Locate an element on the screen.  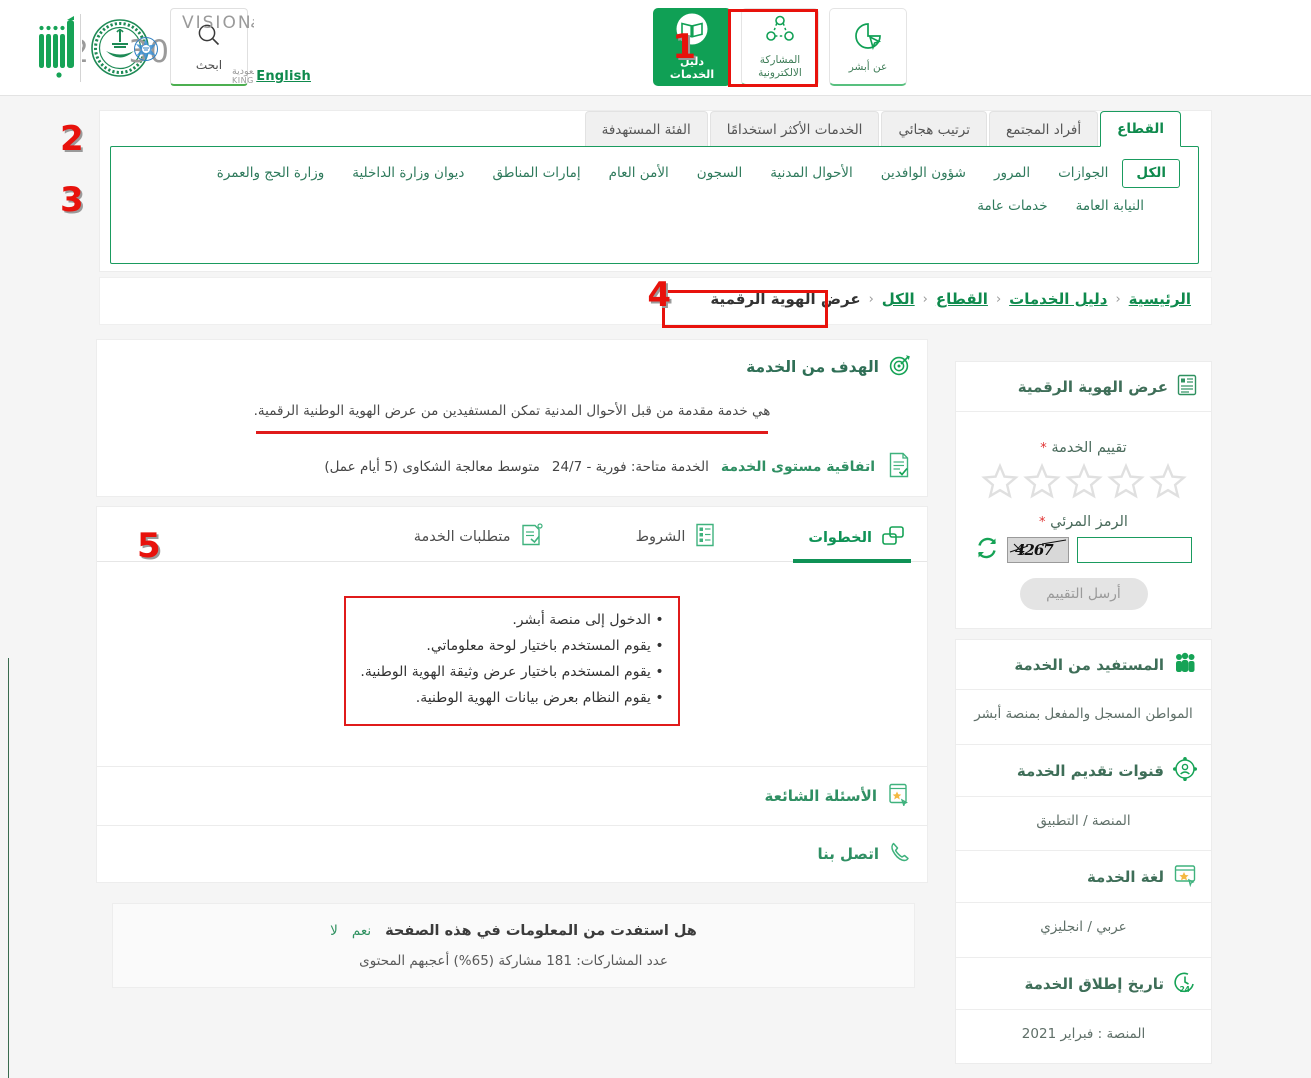
right-edge-rule is located at coordinates (8, 868).